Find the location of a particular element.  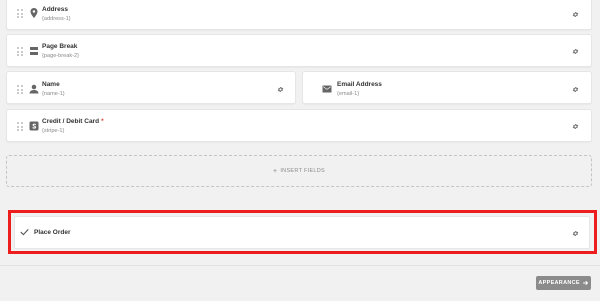

plus-icon: + is located at coordinates (275, 171).